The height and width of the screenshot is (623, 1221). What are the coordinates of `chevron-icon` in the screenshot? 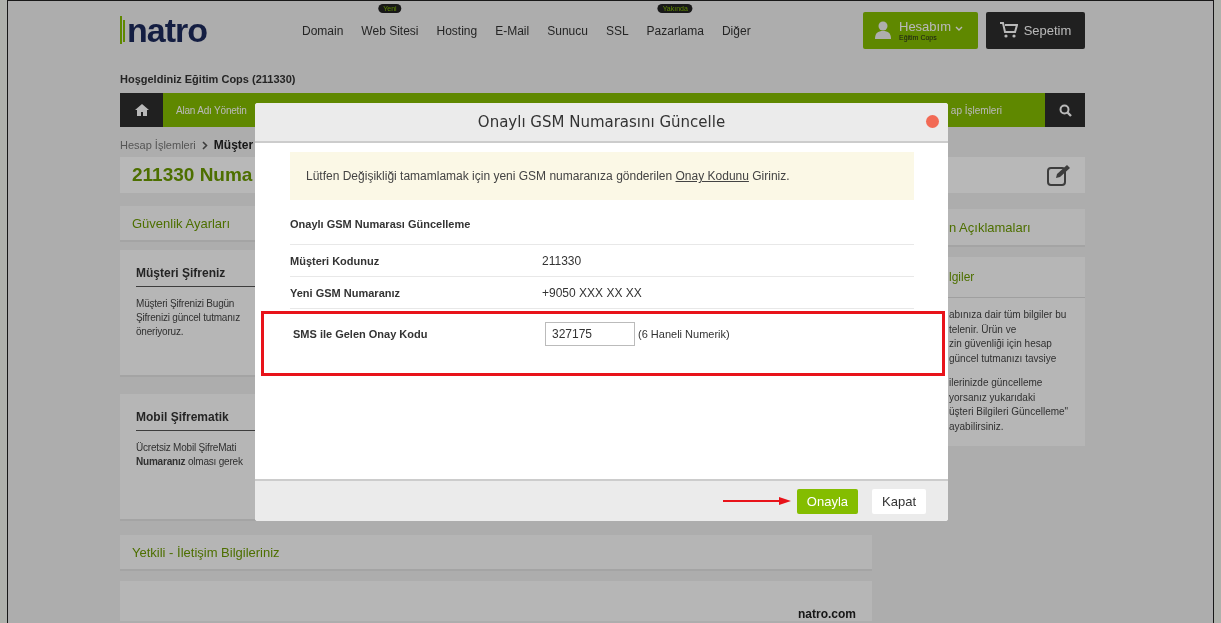 It's located at (204, 145).